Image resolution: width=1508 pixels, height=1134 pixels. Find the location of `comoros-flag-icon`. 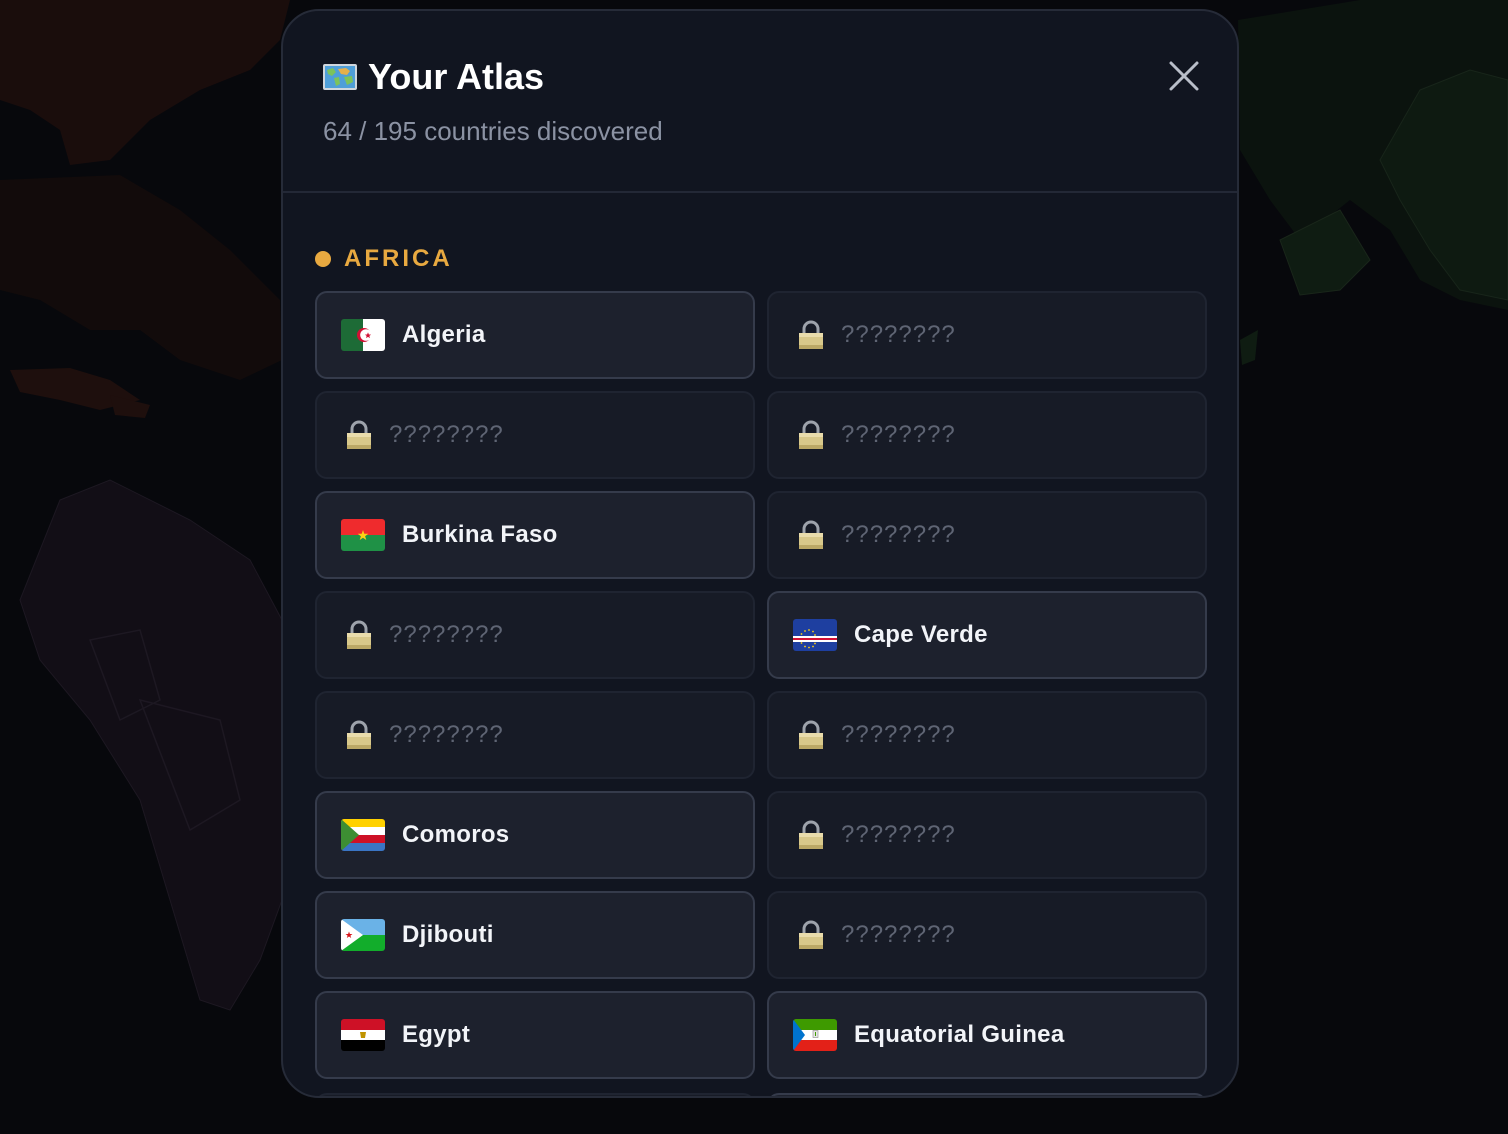

comoros-flag-icon is located at coordinates (363, 835).